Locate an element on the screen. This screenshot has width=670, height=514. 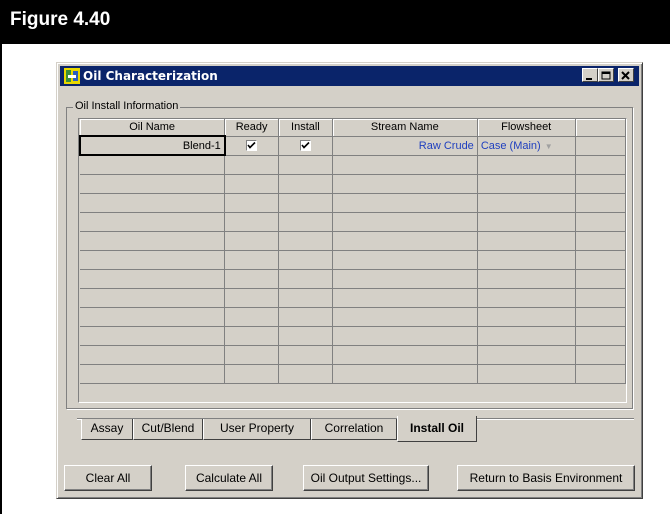
ready-cell is located at coordinates (252, 146).